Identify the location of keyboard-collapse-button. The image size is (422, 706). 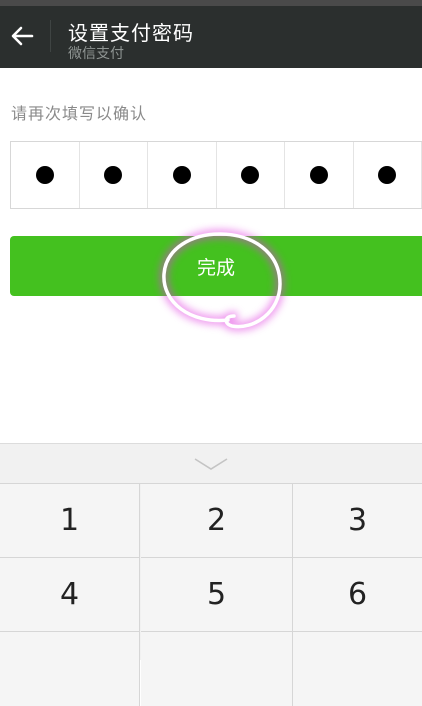
(211, 464).